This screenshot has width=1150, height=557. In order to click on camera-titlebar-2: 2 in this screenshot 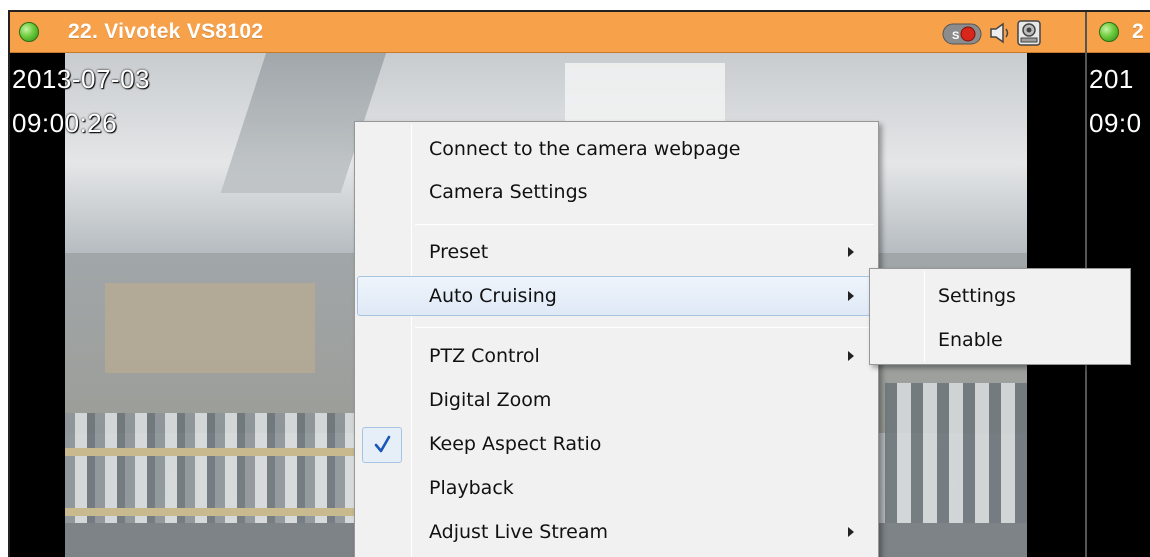, I will do `click(1118, 32)`.